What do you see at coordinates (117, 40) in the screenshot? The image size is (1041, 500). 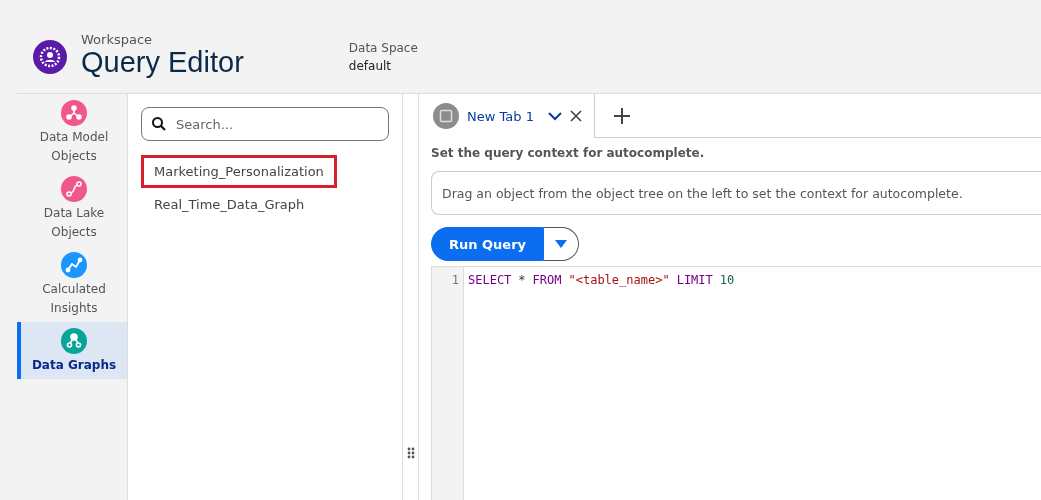 I see `workspace-label: Workspace` at bounding box center [117, 40].